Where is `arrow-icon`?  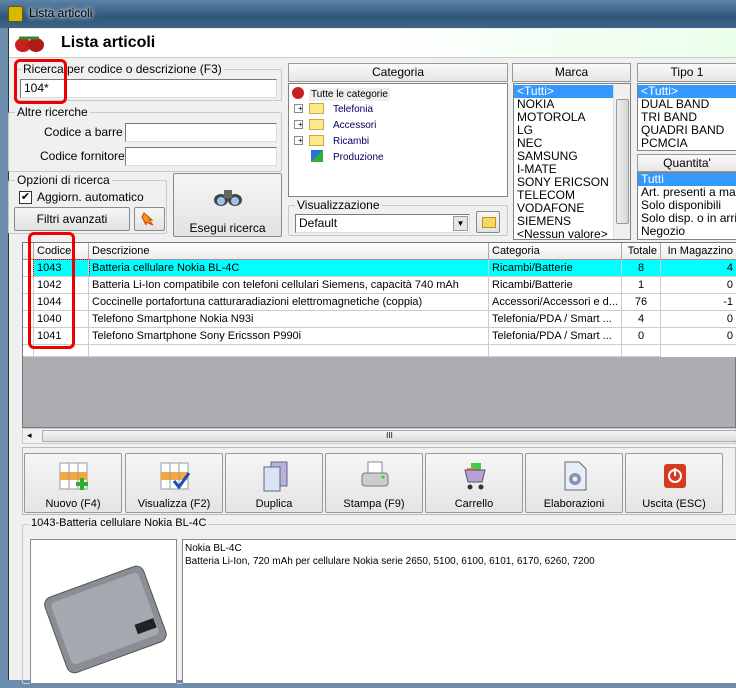
arrow-icon is located at coordinates (147, 219).